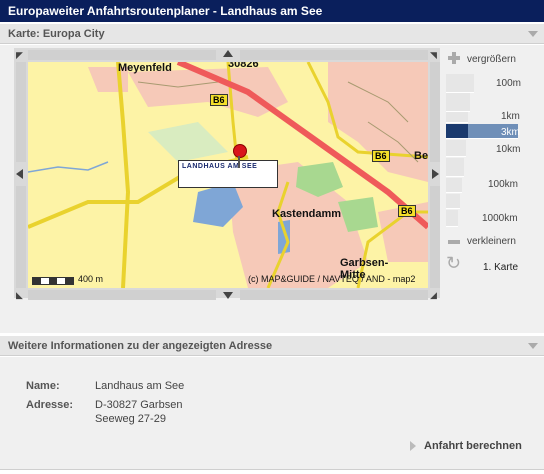 The width and height of the screenshot is (544, 474). What do you see at coordinates (435, 55) in the screenshot?
I see `pan-northeast-icon: ◥` at bounding box center [435, 55].